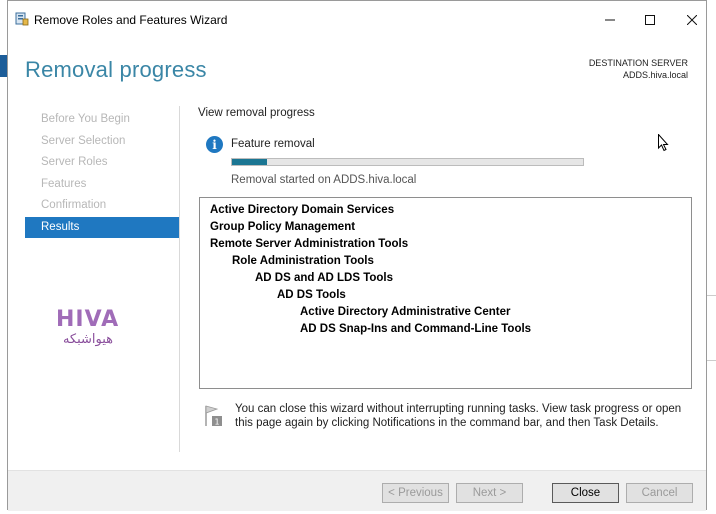 This screenshot has height=514, width=716. What do you see at coordinates (214, 144) in the screenshot?
I see `info-icon: i` at bounding box center [214, 144].